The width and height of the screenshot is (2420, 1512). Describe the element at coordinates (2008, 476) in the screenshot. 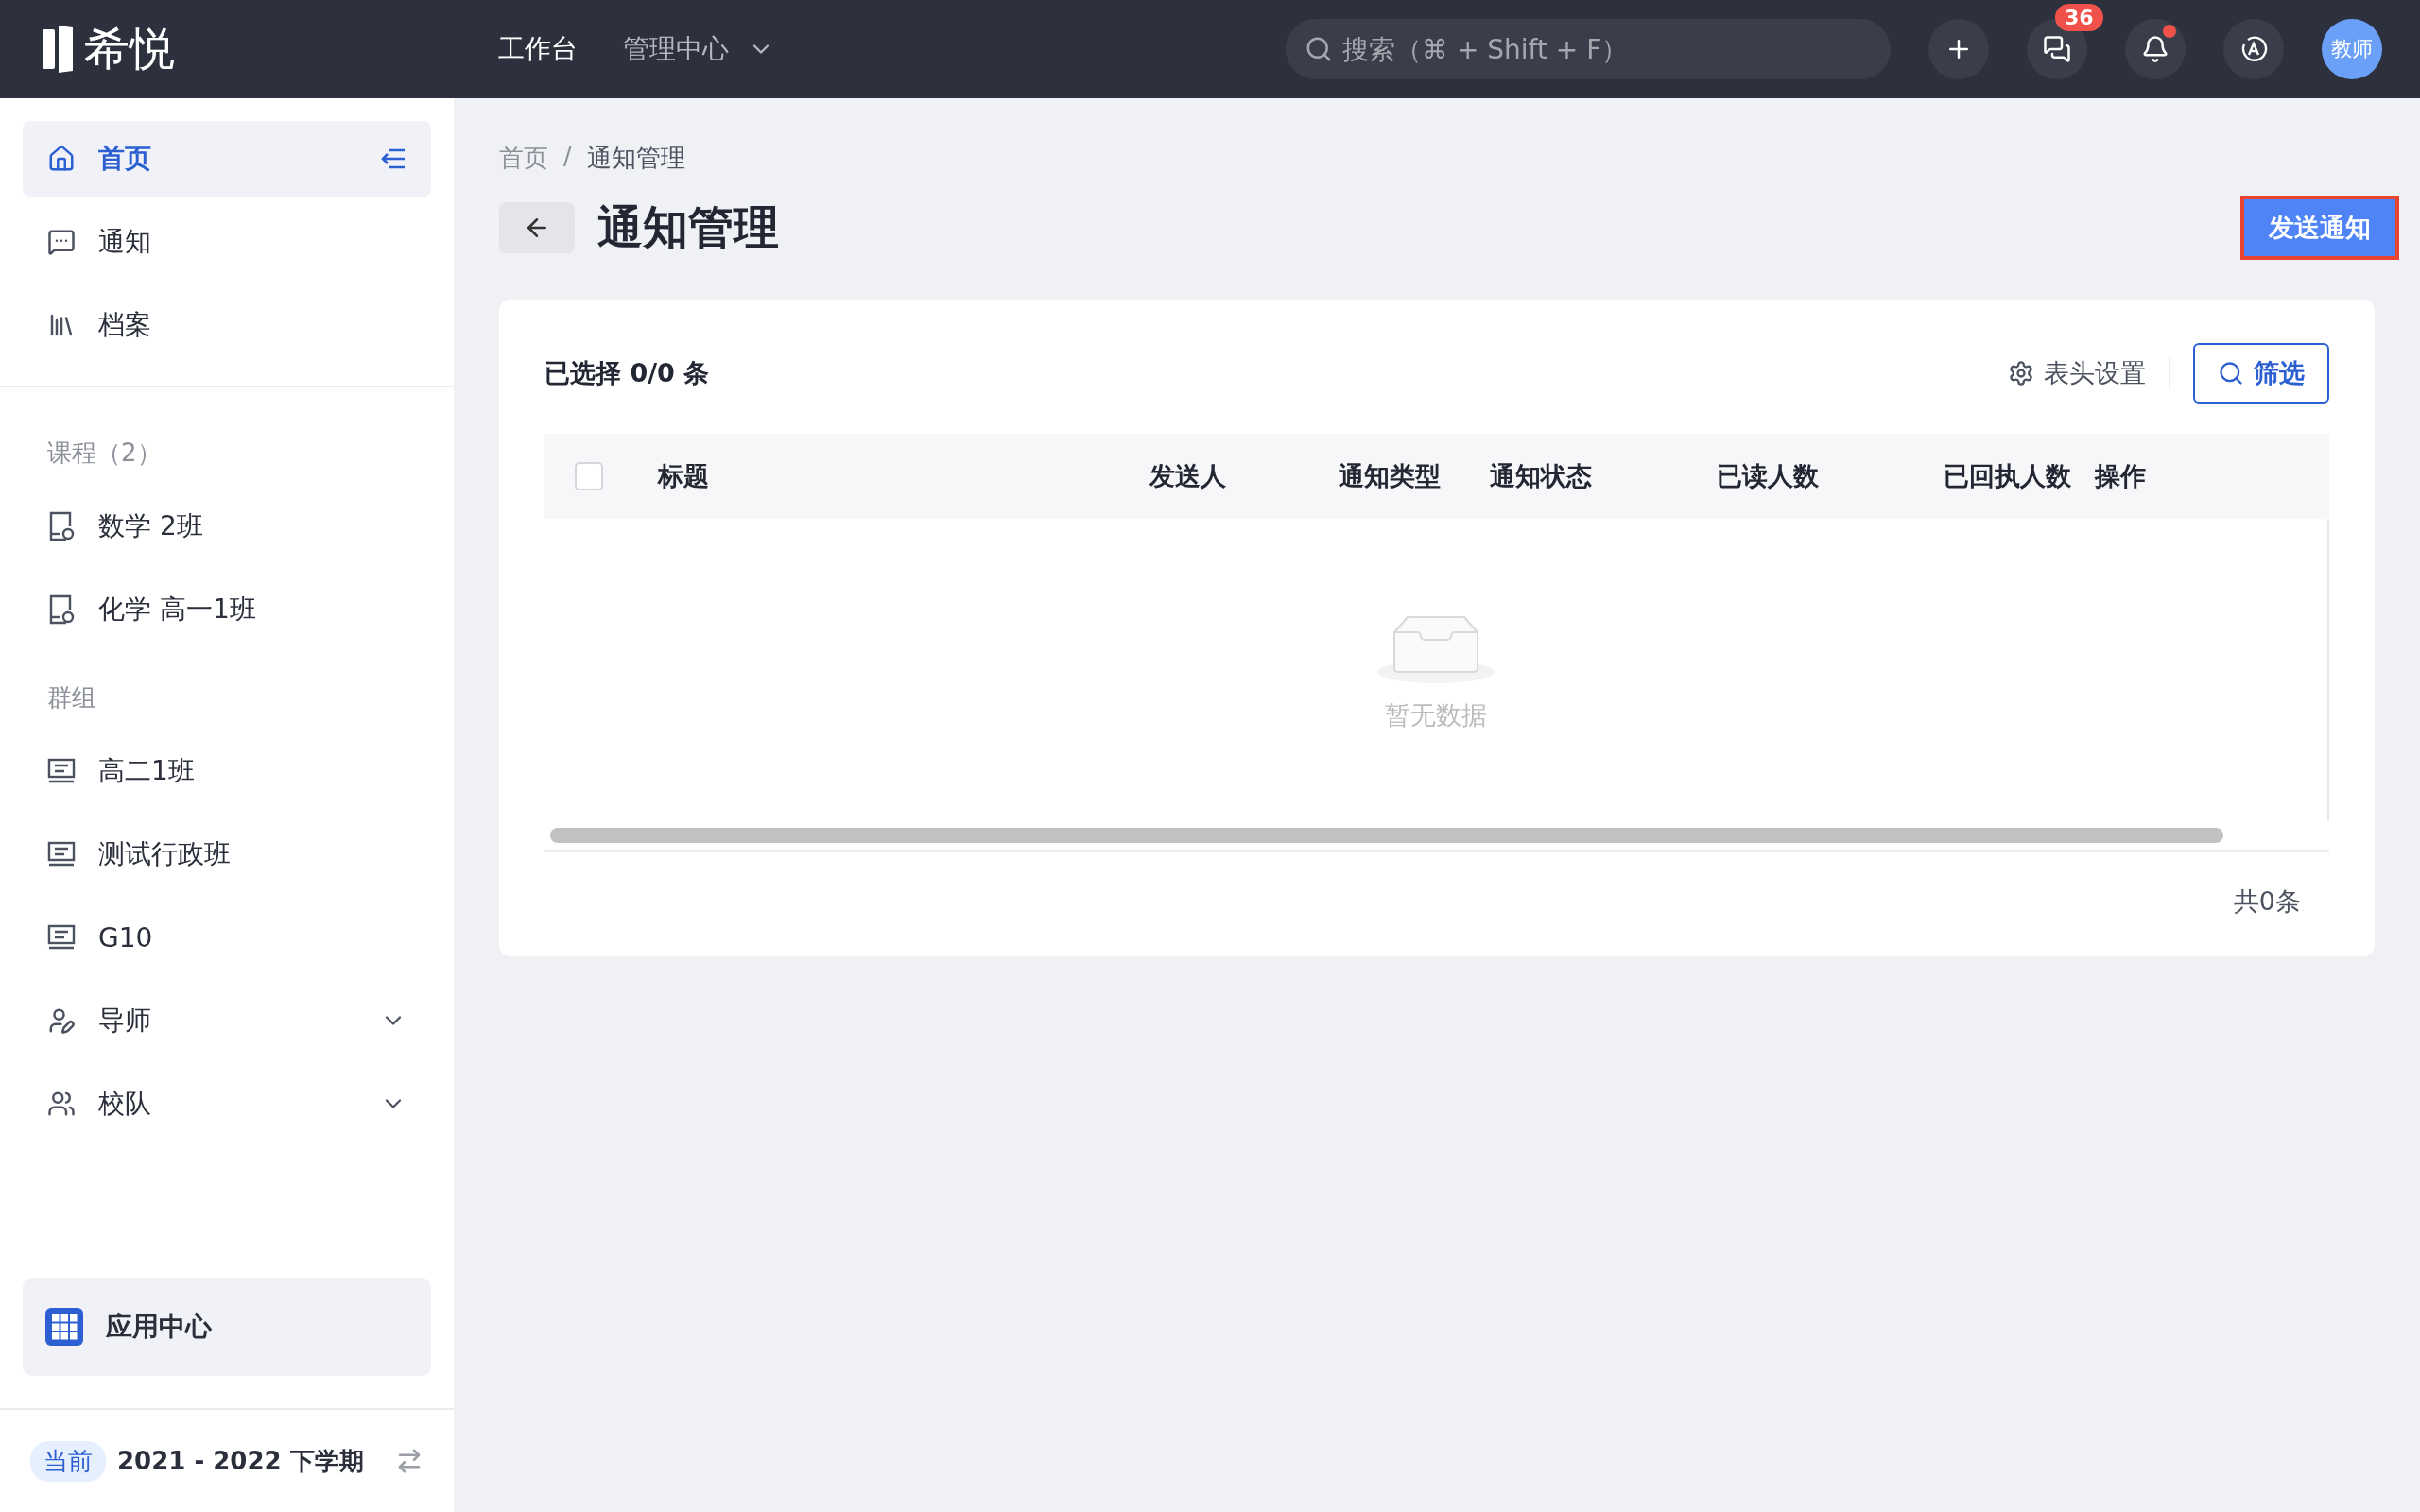

I see `column-header: 已回执人数` at that location.